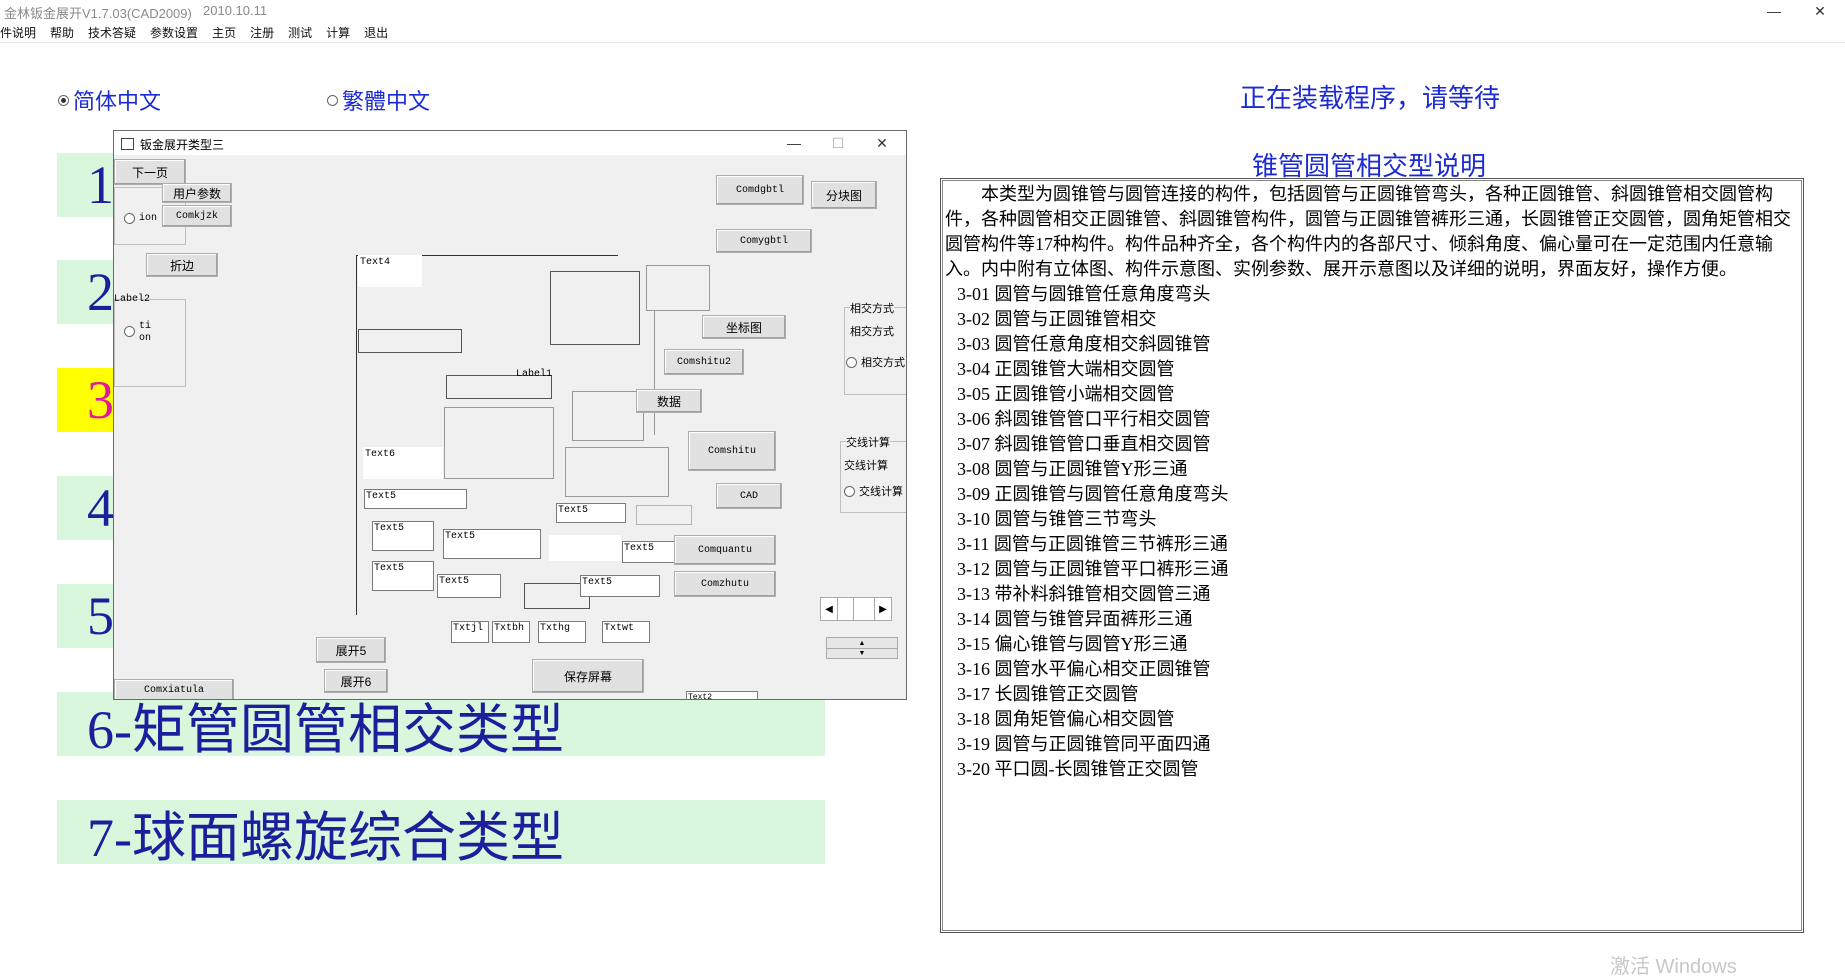 The width and height of the screenshot is (1845, 979). I want to click on category-button-7: 7-球面螺旋综合类型, so click(441, 834).